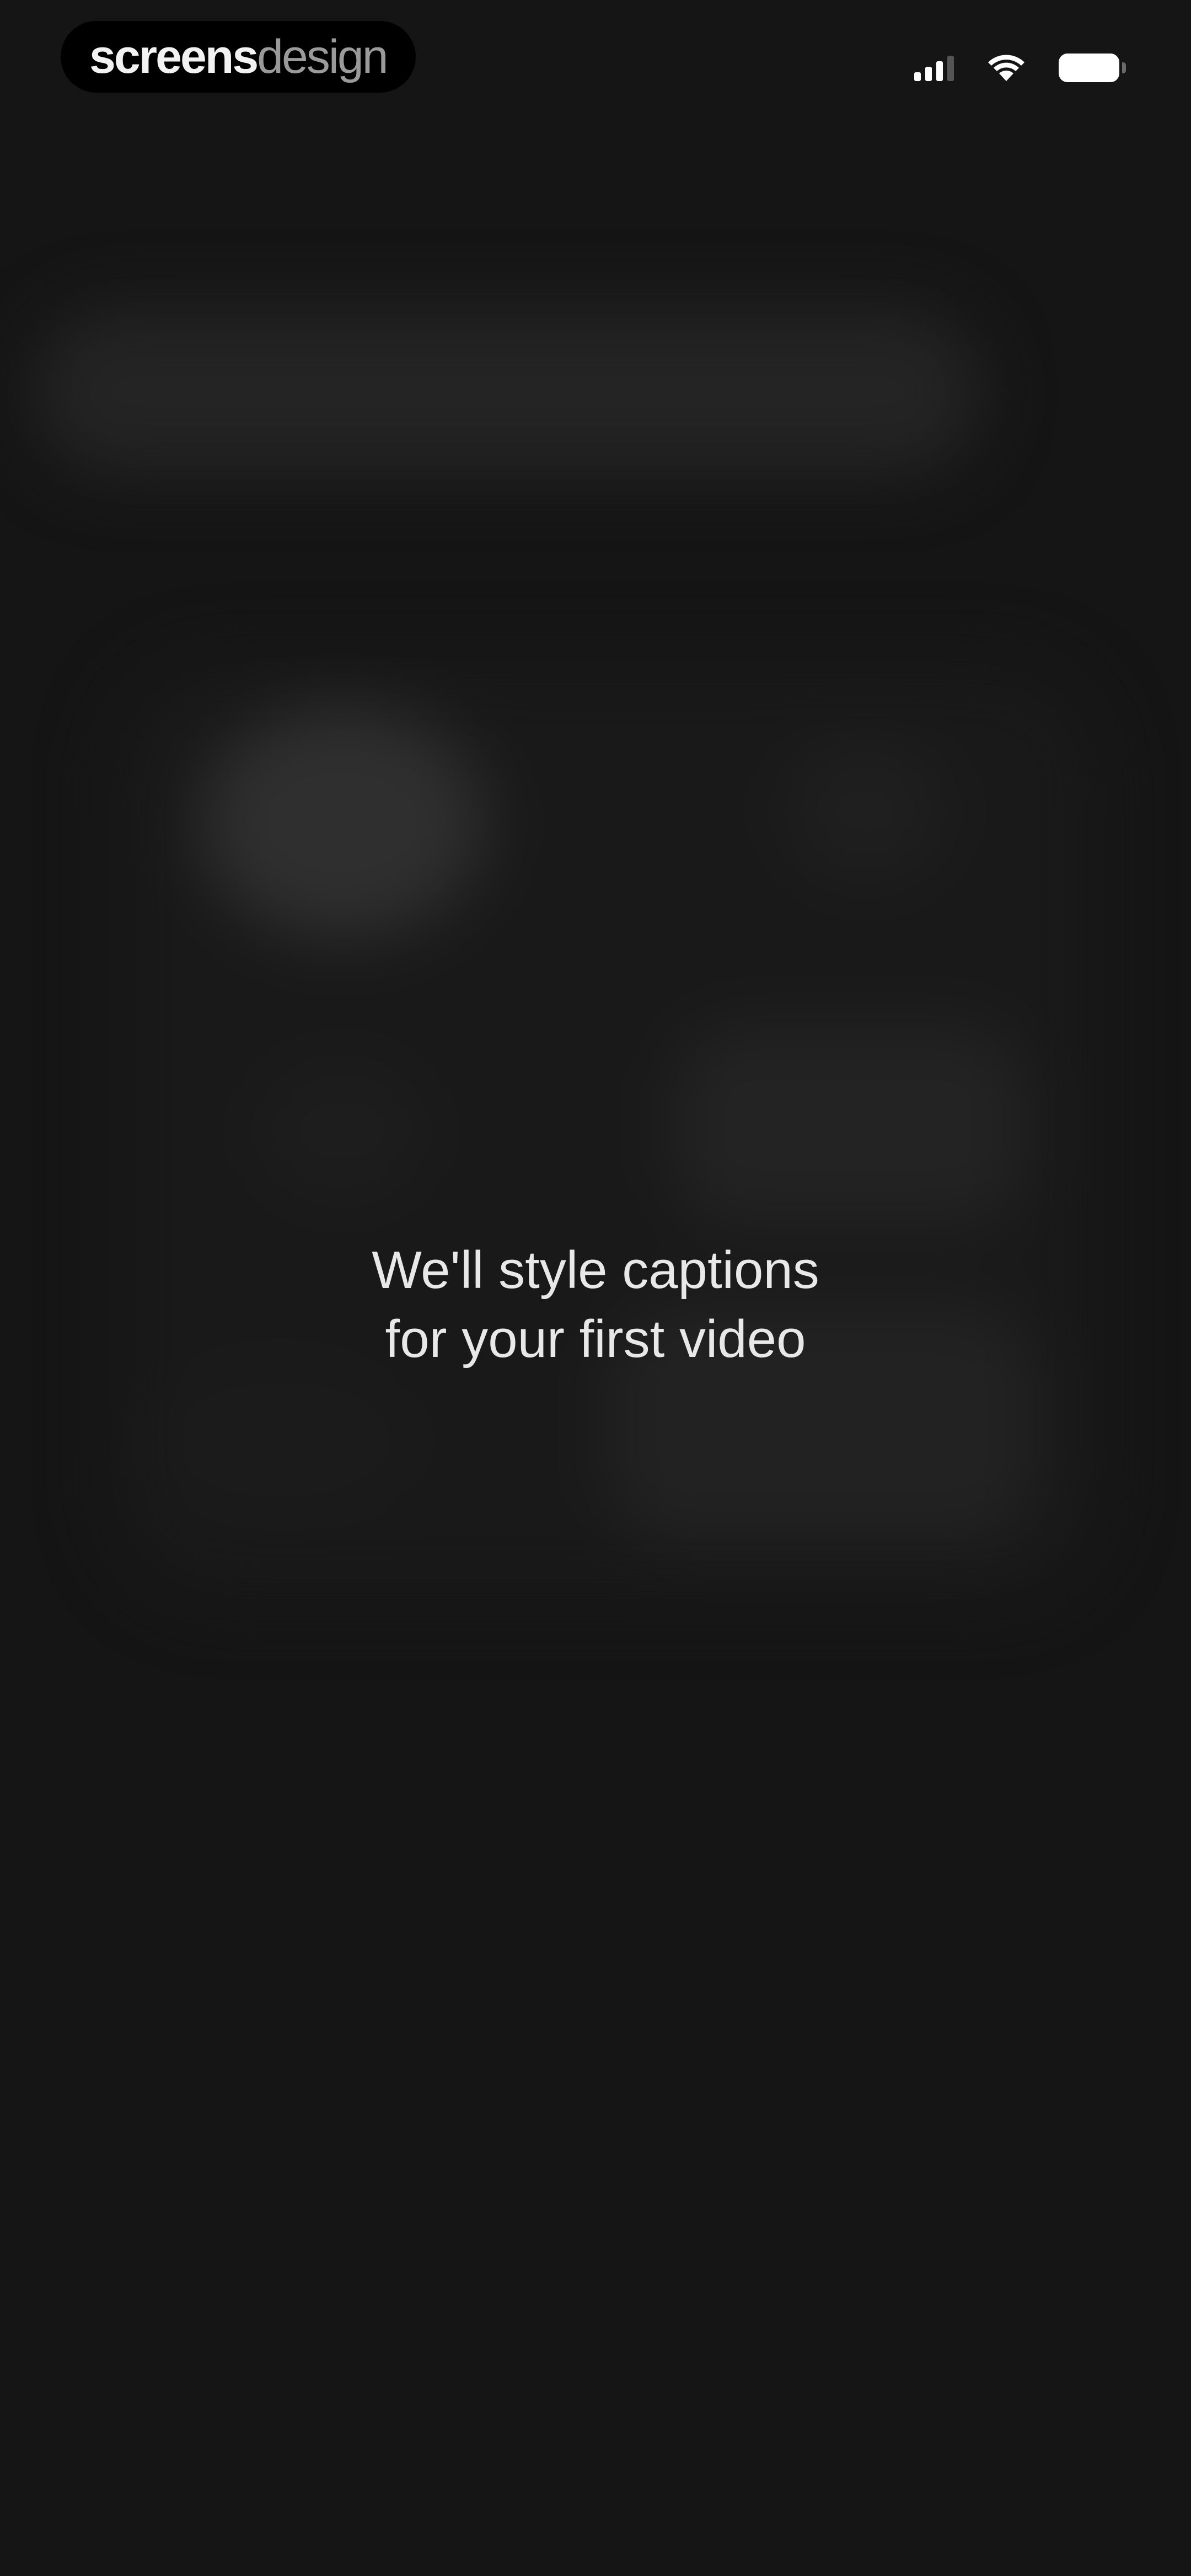  I want to click on status-bar: screens design, so click(595, 58).